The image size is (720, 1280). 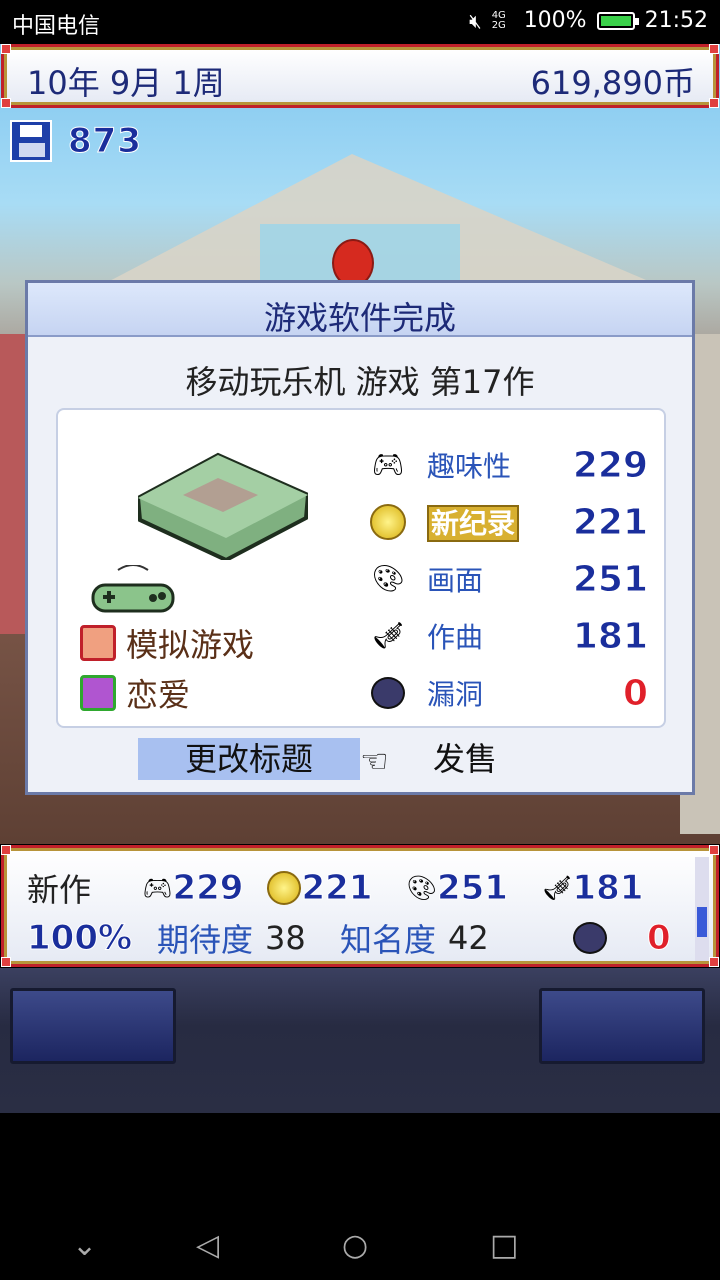 What do you see at coordinates (498, 20) in the screenshot?
I see `network-indicator: 4G 2G` at bounding box center [498, 20].